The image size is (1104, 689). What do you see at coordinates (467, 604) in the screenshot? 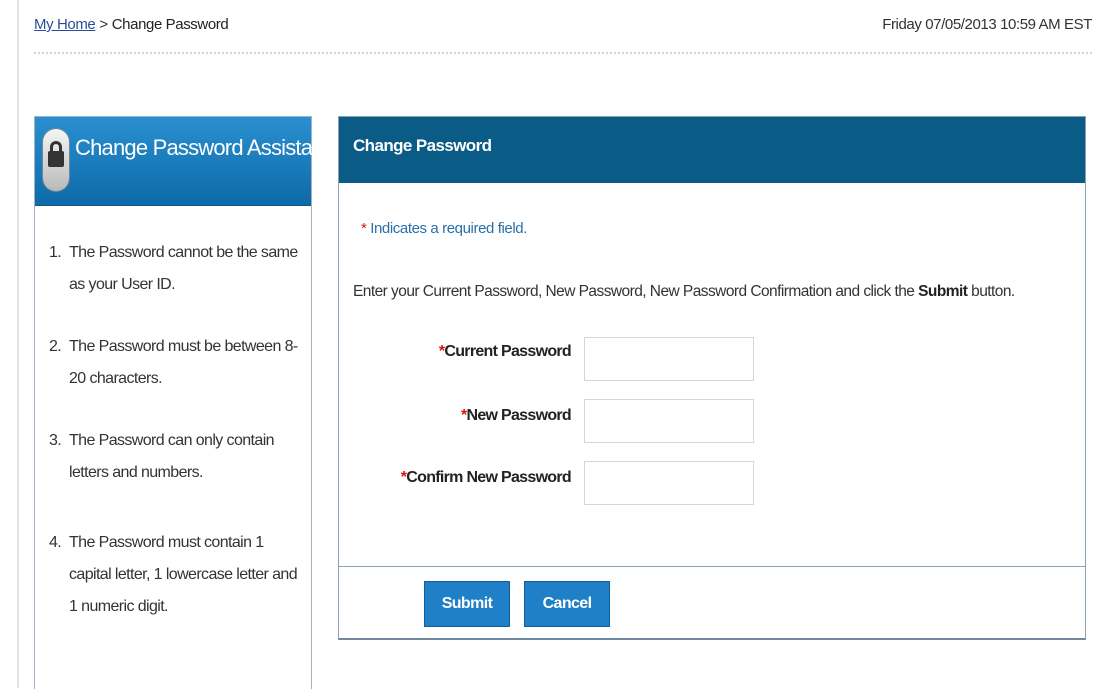
I see `submit-button: Submit` at bounding box center [467, 604].